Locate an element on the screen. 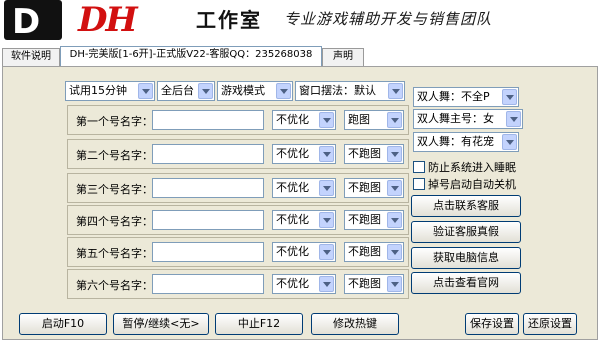 The height and width of the screenshot is (340, 600). slogan: 专业游戏辅助开发与销售团队 is located at coordinates (388, 19).